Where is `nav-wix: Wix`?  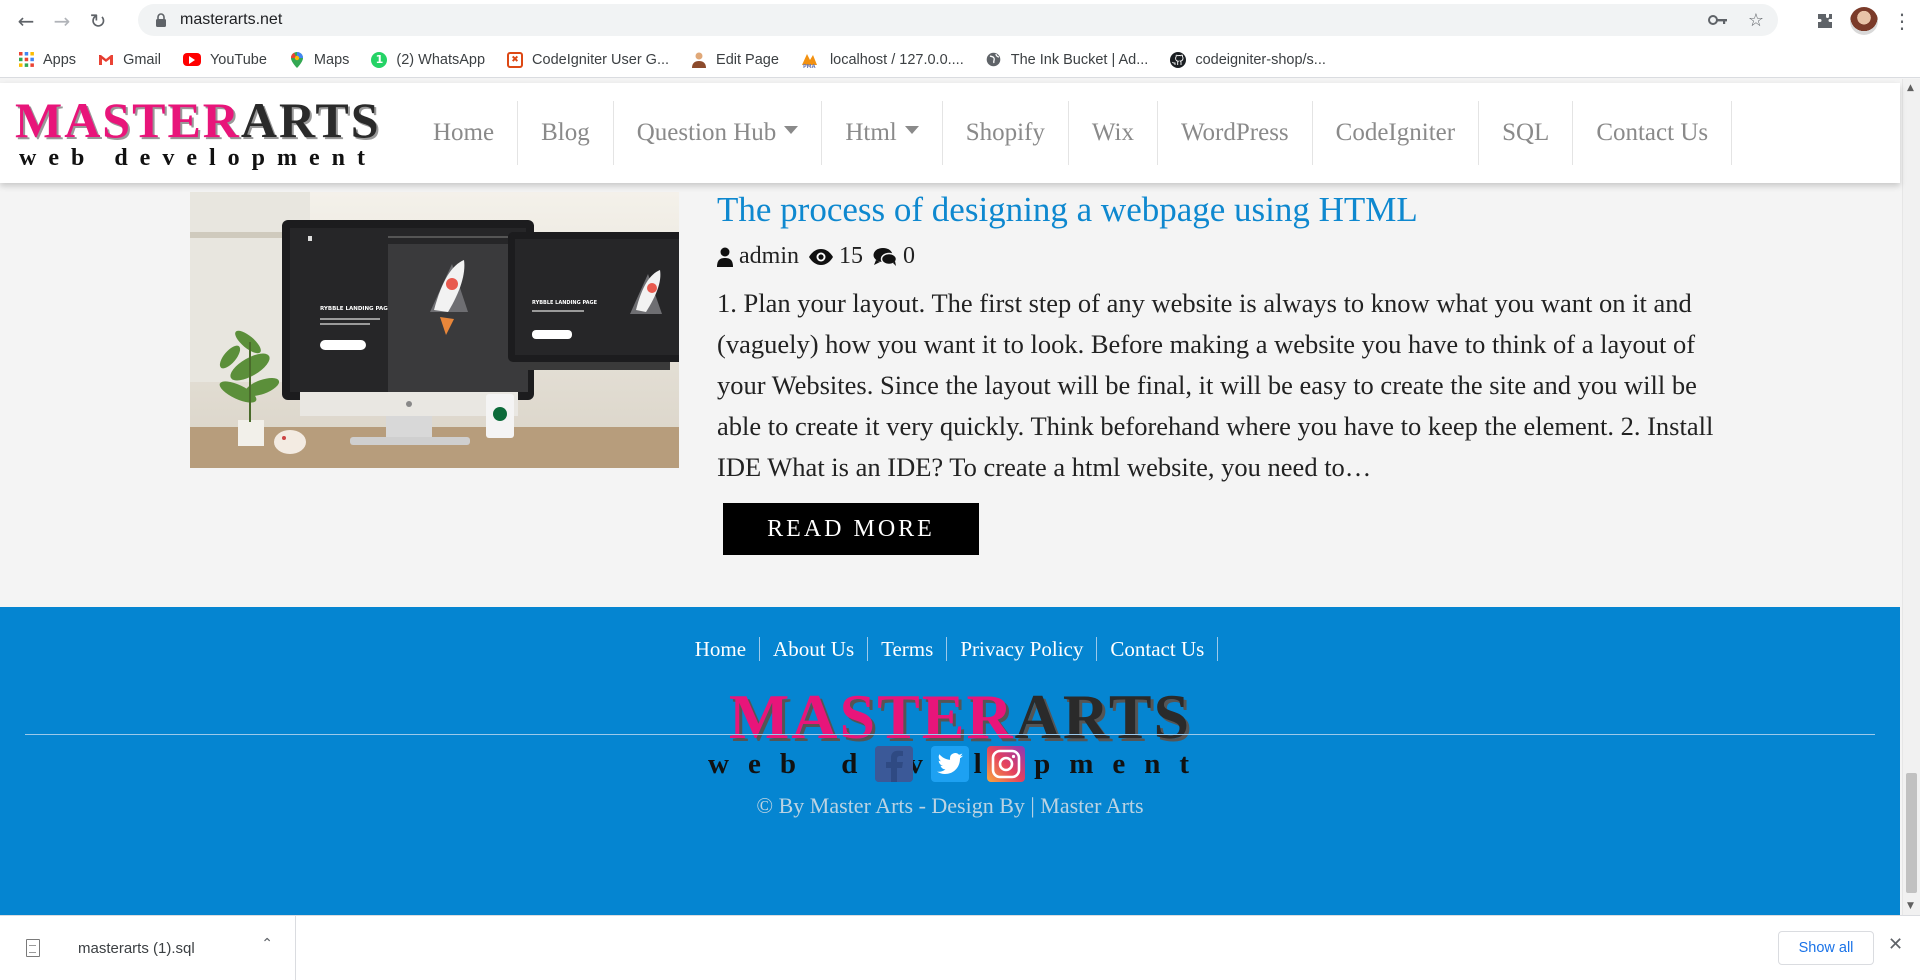
nav-wix: Wix is located at coordinates (1113, 133).